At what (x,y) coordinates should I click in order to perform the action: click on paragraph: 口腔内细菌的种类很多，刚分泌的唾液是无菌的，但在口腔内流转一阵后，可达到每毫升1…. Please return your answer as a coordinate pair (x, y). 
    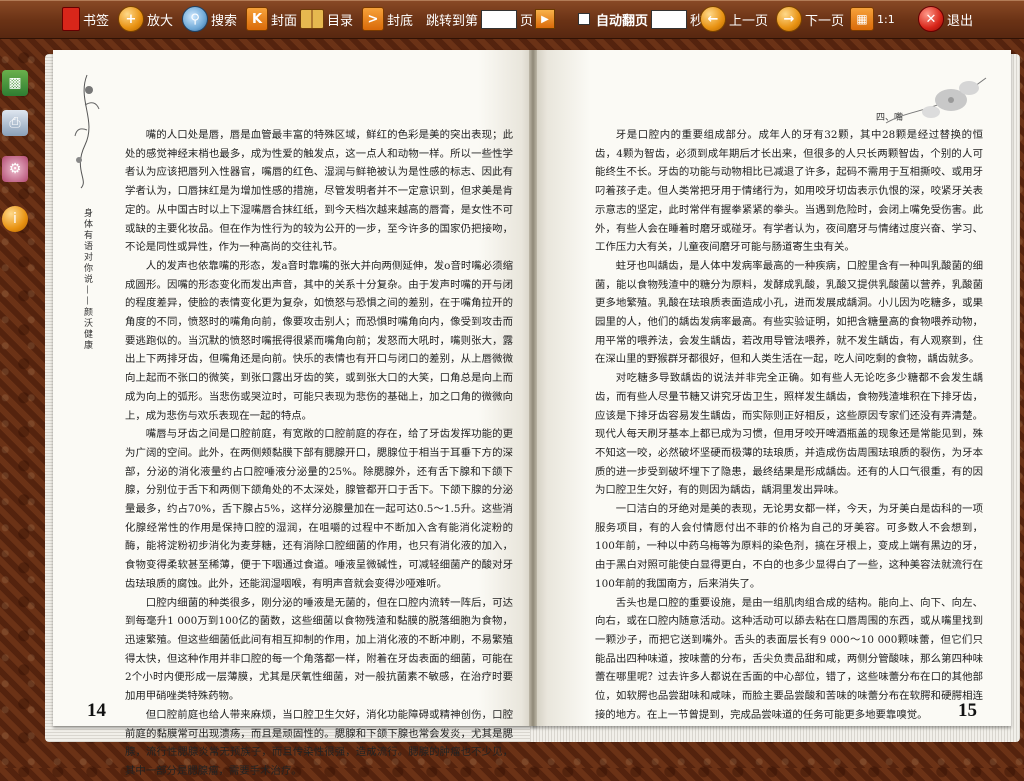
    Looking at the image, I should click on (319, 649).